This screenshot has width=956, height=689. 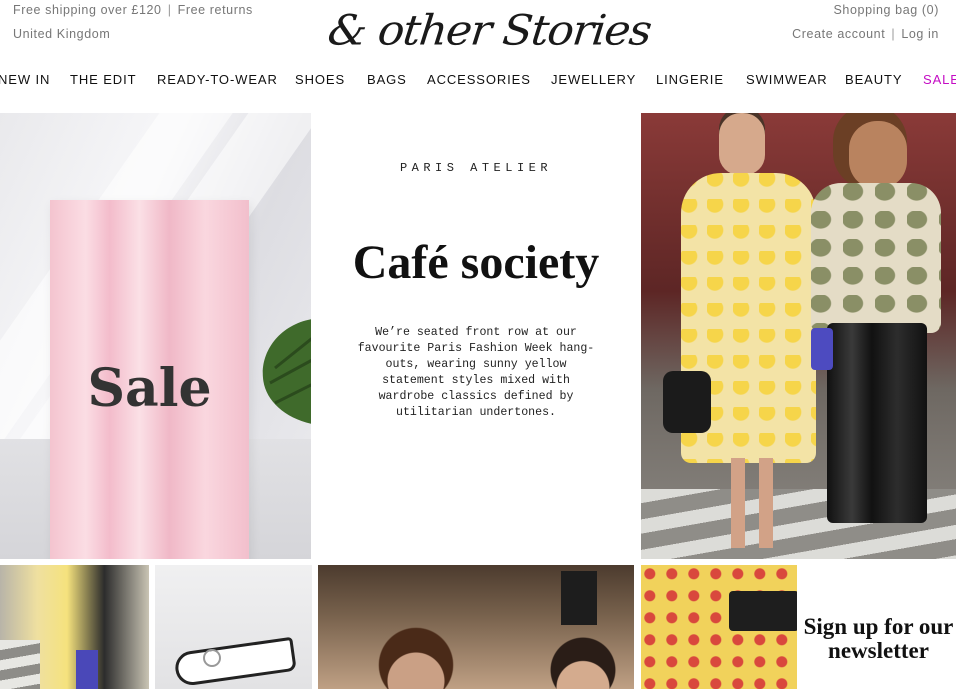 I want to click on newsletter-title: Sign up for our newsletter, so click(x=878, y=639).